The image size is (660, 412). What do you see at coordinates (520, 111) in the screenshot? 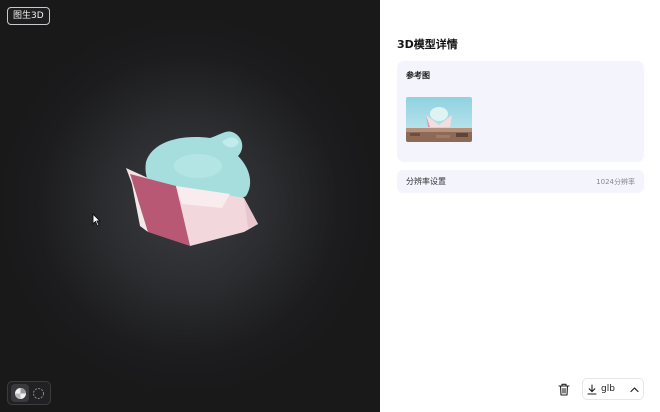
I see `reference-card: 参考图` at bounding box center [520, 111].